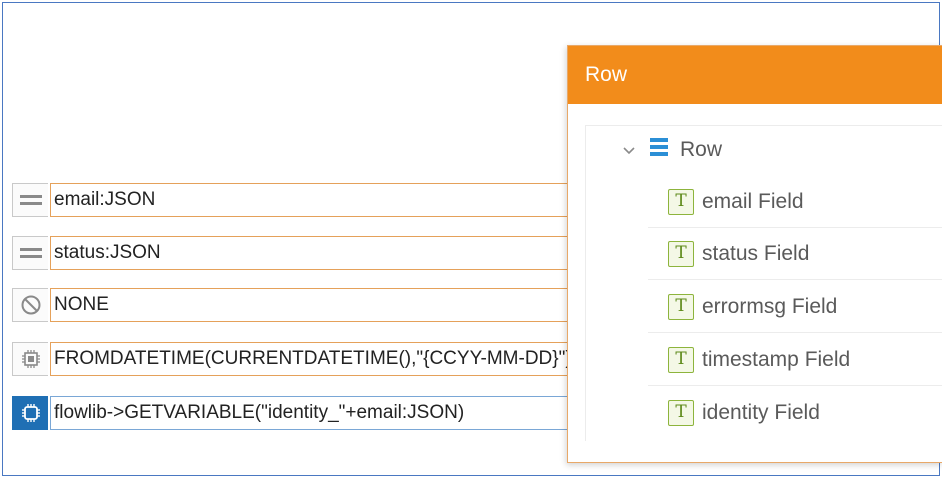  Describe the element at coordinates (755, 75) in the screenshot. I see `panel-title: Row` at that location.